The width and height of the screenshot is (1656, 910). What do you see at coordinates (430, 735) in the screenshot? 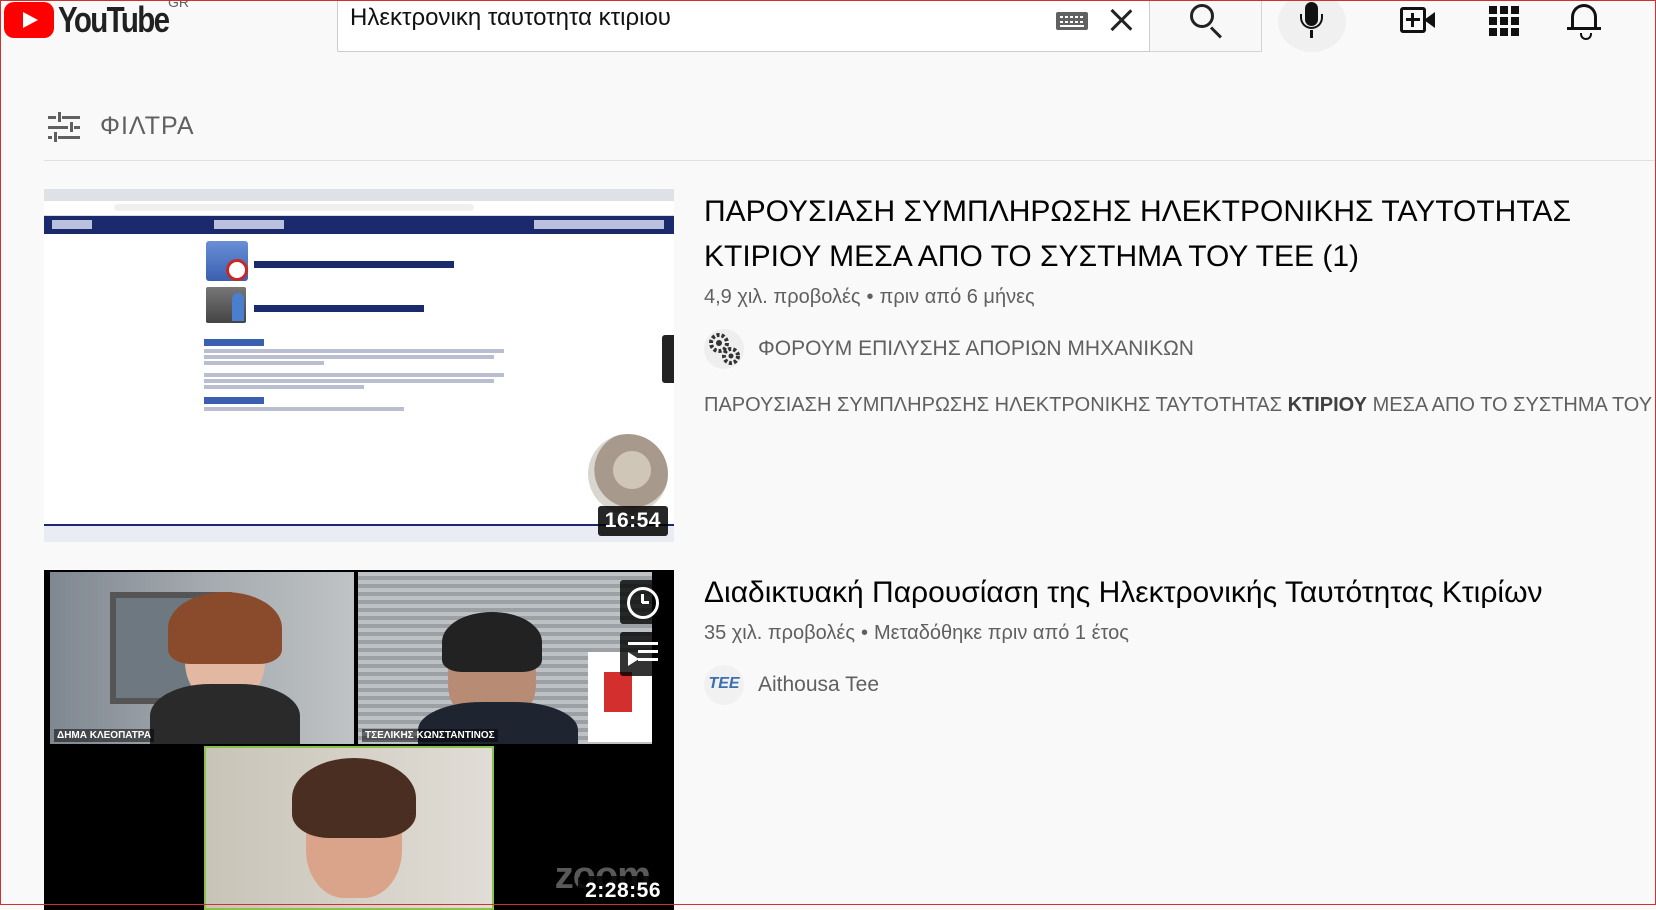
I see `participant-name: ΤΣΕΛΙΚΗΣ ΚΩΝΣΤΑΝΤΙΝΟΣ` at bounding box center [430, 735].